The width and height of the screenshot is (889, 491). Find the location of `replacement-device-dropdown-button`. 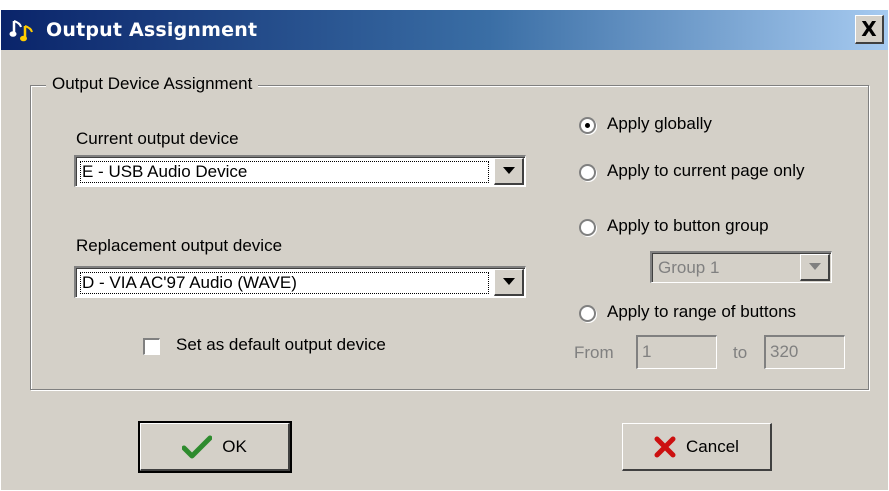

replacement-device-dropdown-button is located at coordinates (509, 282).